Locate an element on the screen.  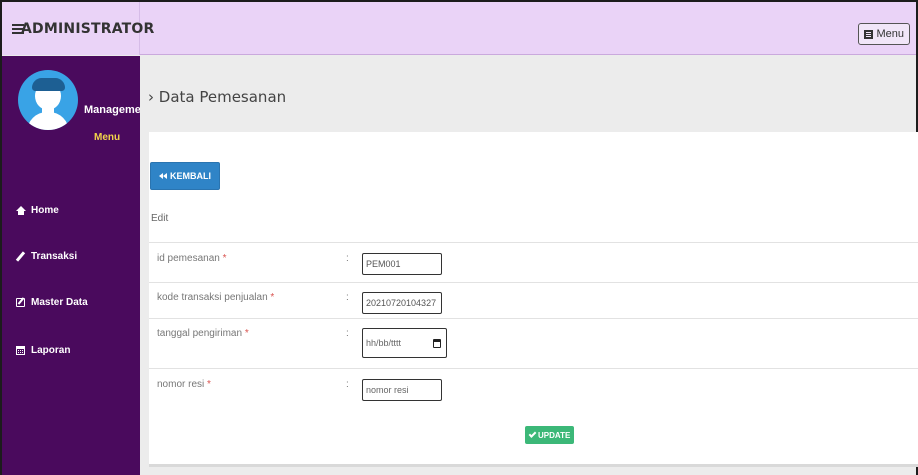
kode-transaksi-input: 20210720104327 is located at coordinates (402, 303).